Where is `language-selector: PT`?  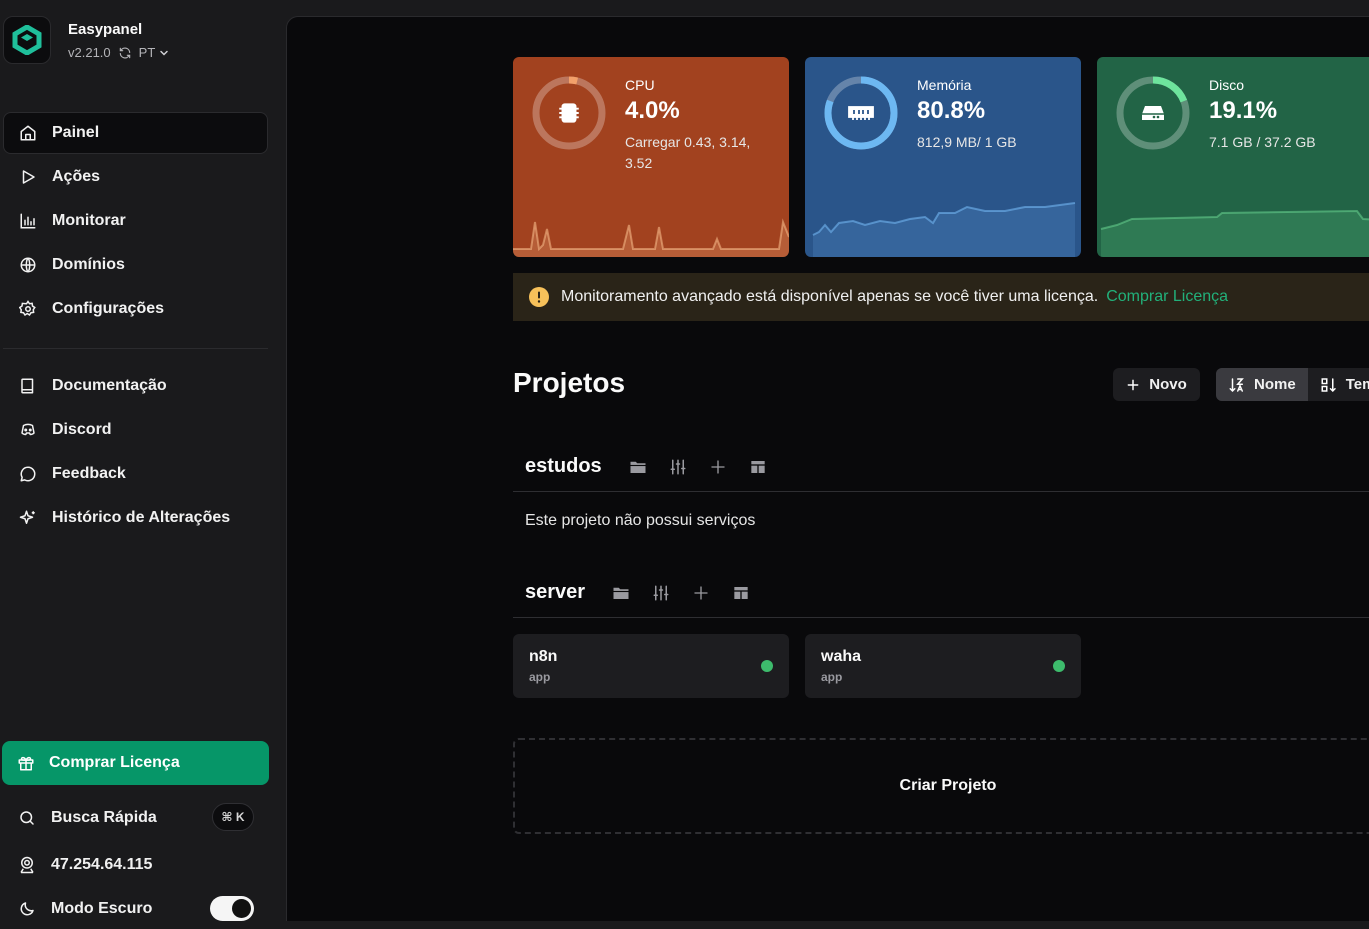
language-selector: PT is located at coordinates (155, 52).